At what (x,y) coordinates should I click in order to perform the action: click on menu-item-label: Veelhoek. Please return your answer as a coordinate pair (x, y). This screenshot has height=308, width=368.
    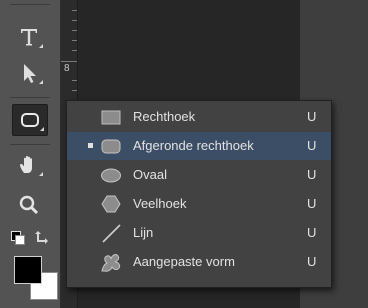
    Looking at the image, I should click on (160, 203).